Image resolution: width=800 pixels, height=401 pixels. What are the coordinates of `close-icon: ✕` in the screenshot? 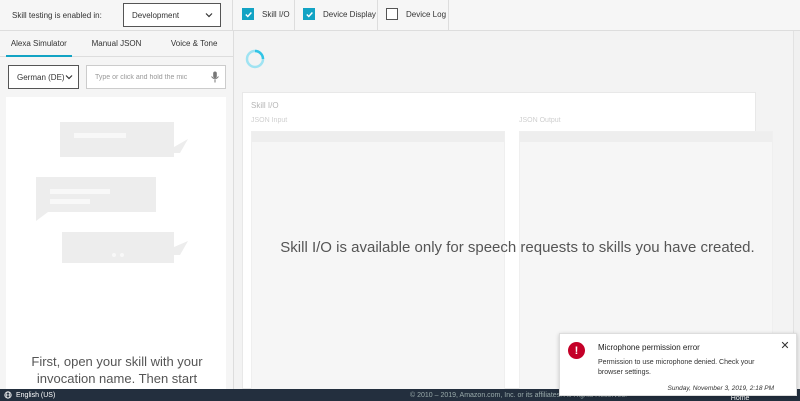 It's located at (785, 346).